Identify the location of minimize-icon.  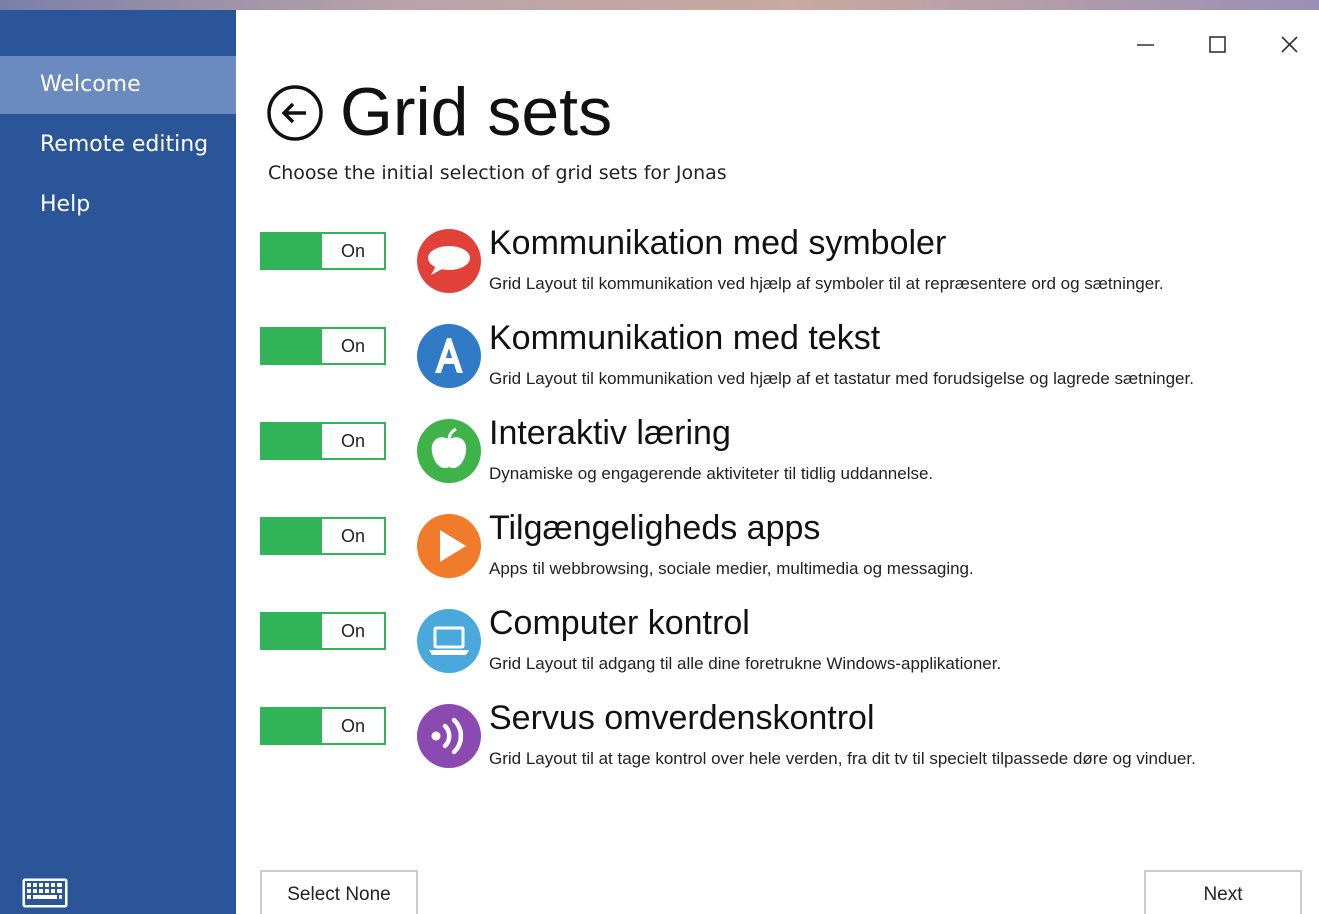
(1145, 38).